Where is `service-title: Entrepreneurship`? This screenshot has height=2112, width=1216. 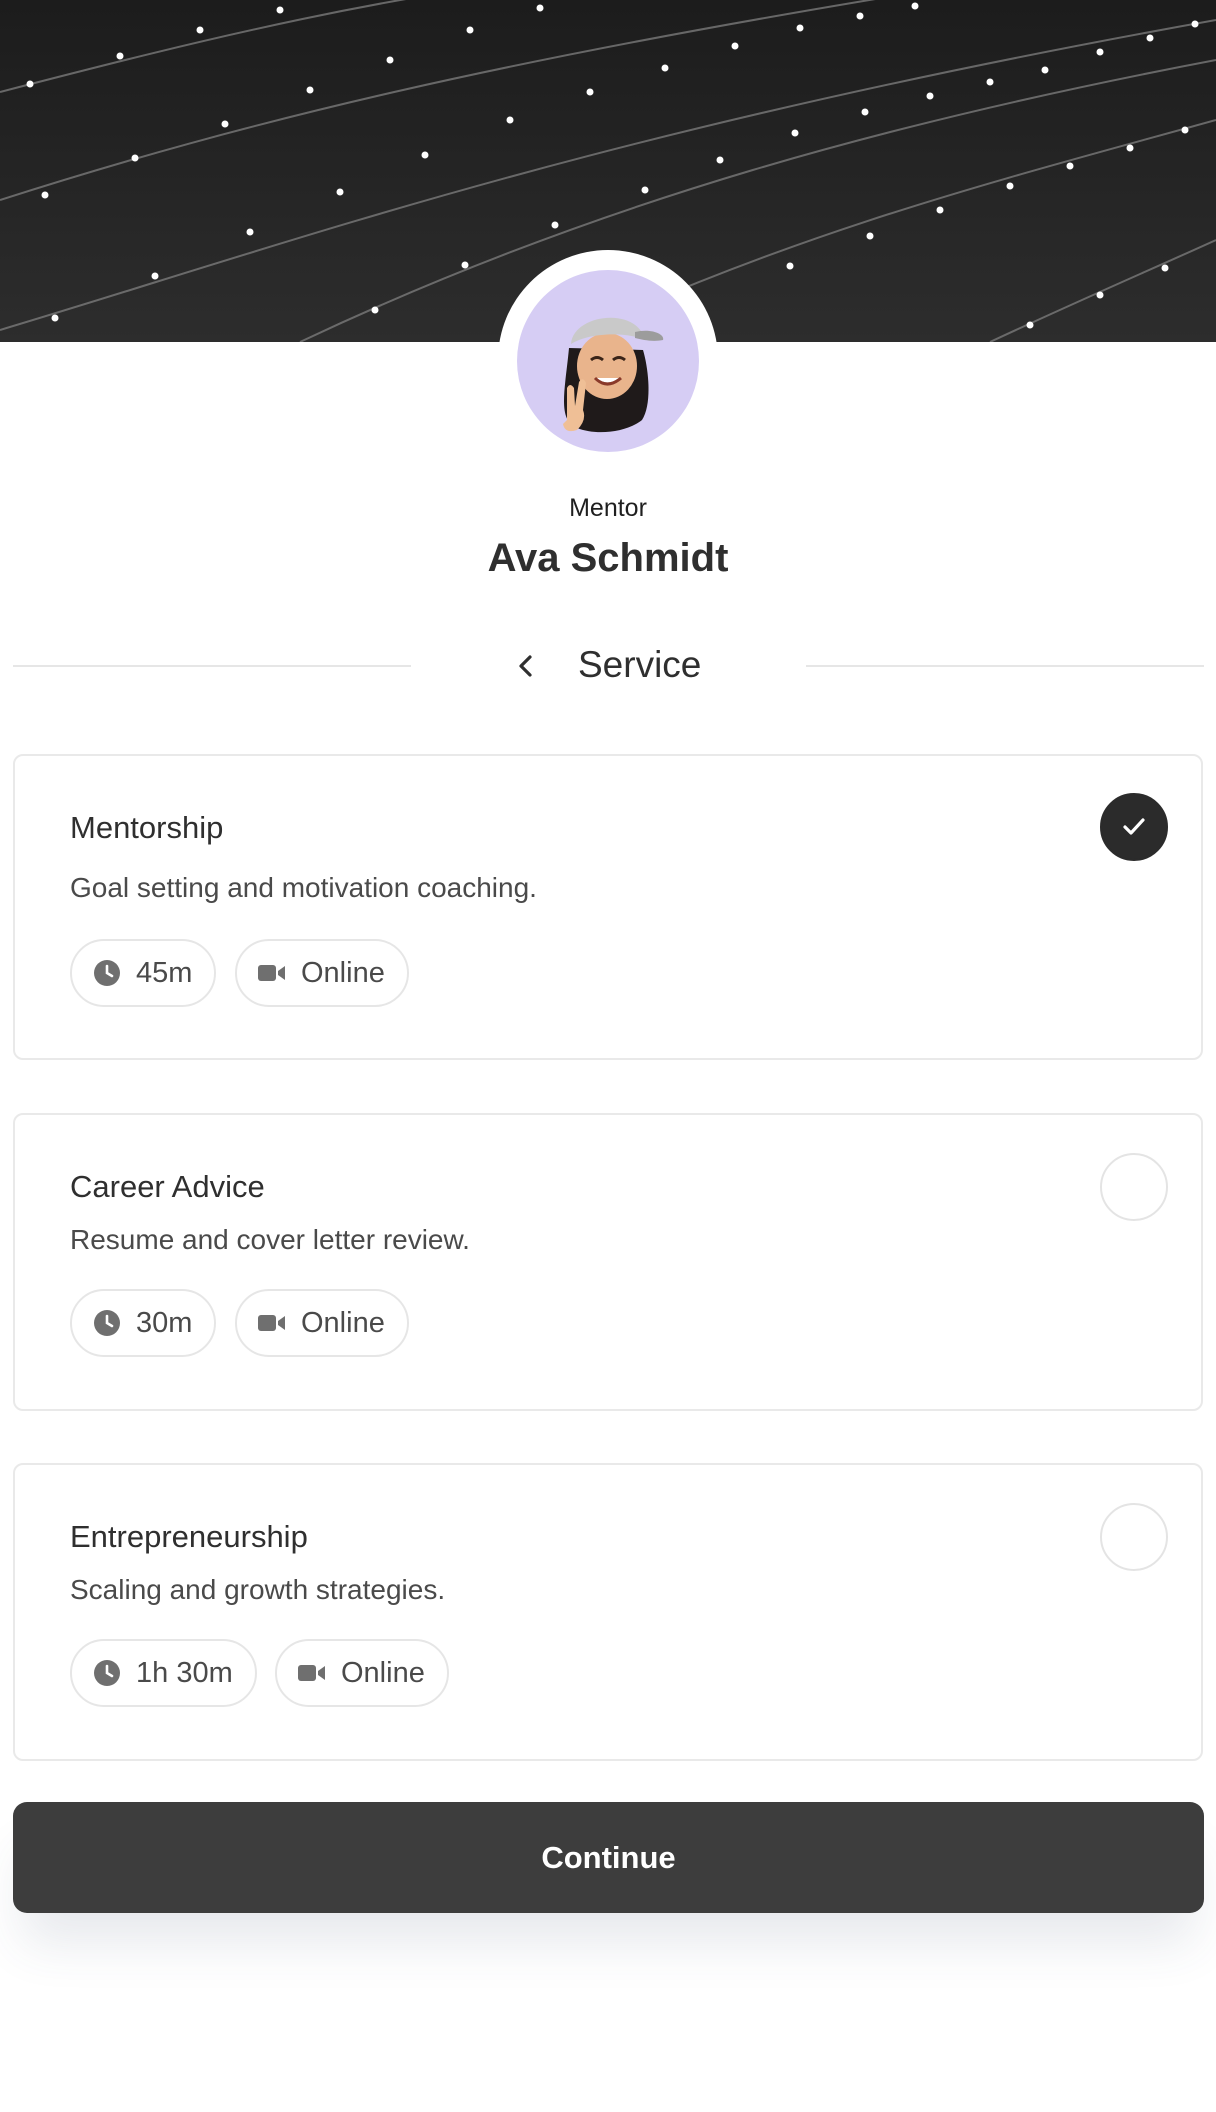 service-title: Entrepreneurship is located at coordinates (189, 1536).